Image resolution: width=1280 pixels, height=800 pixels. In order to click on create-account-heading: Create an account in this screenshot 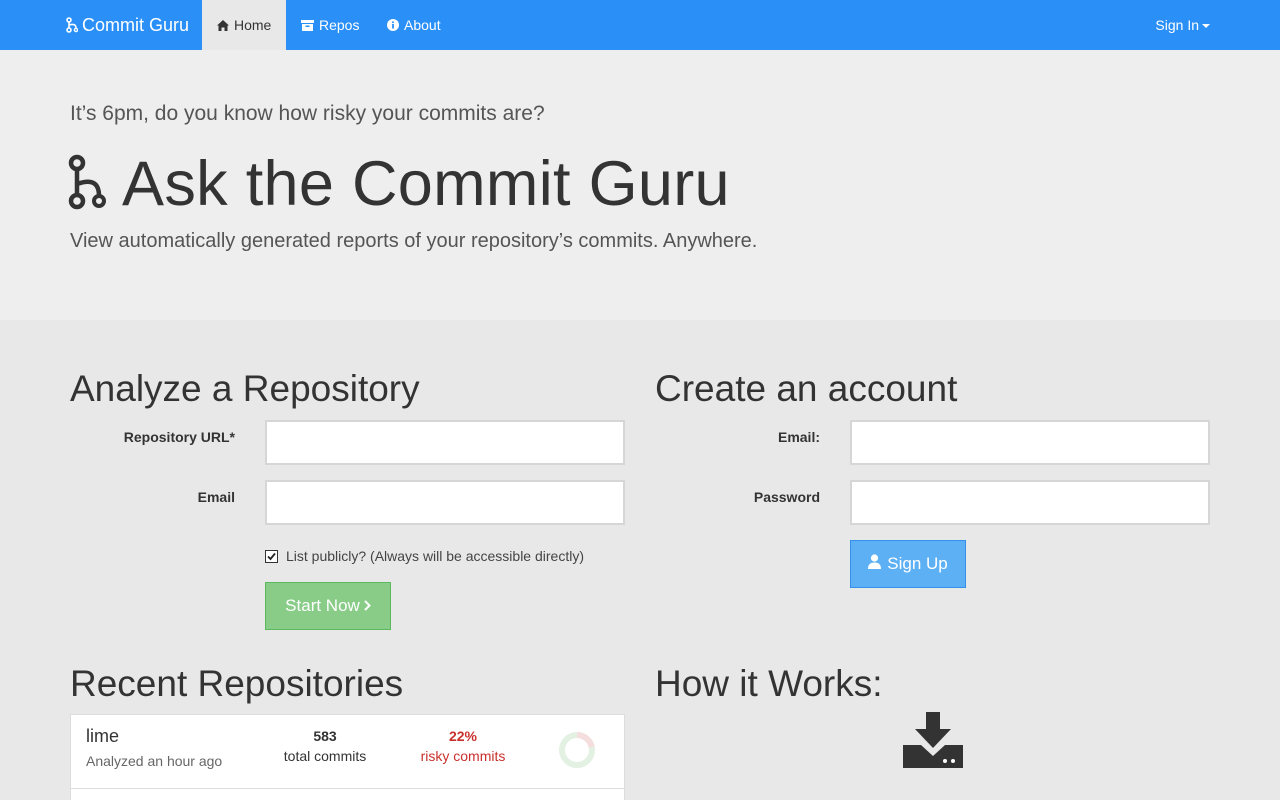, I will do `click(806, 388)`.